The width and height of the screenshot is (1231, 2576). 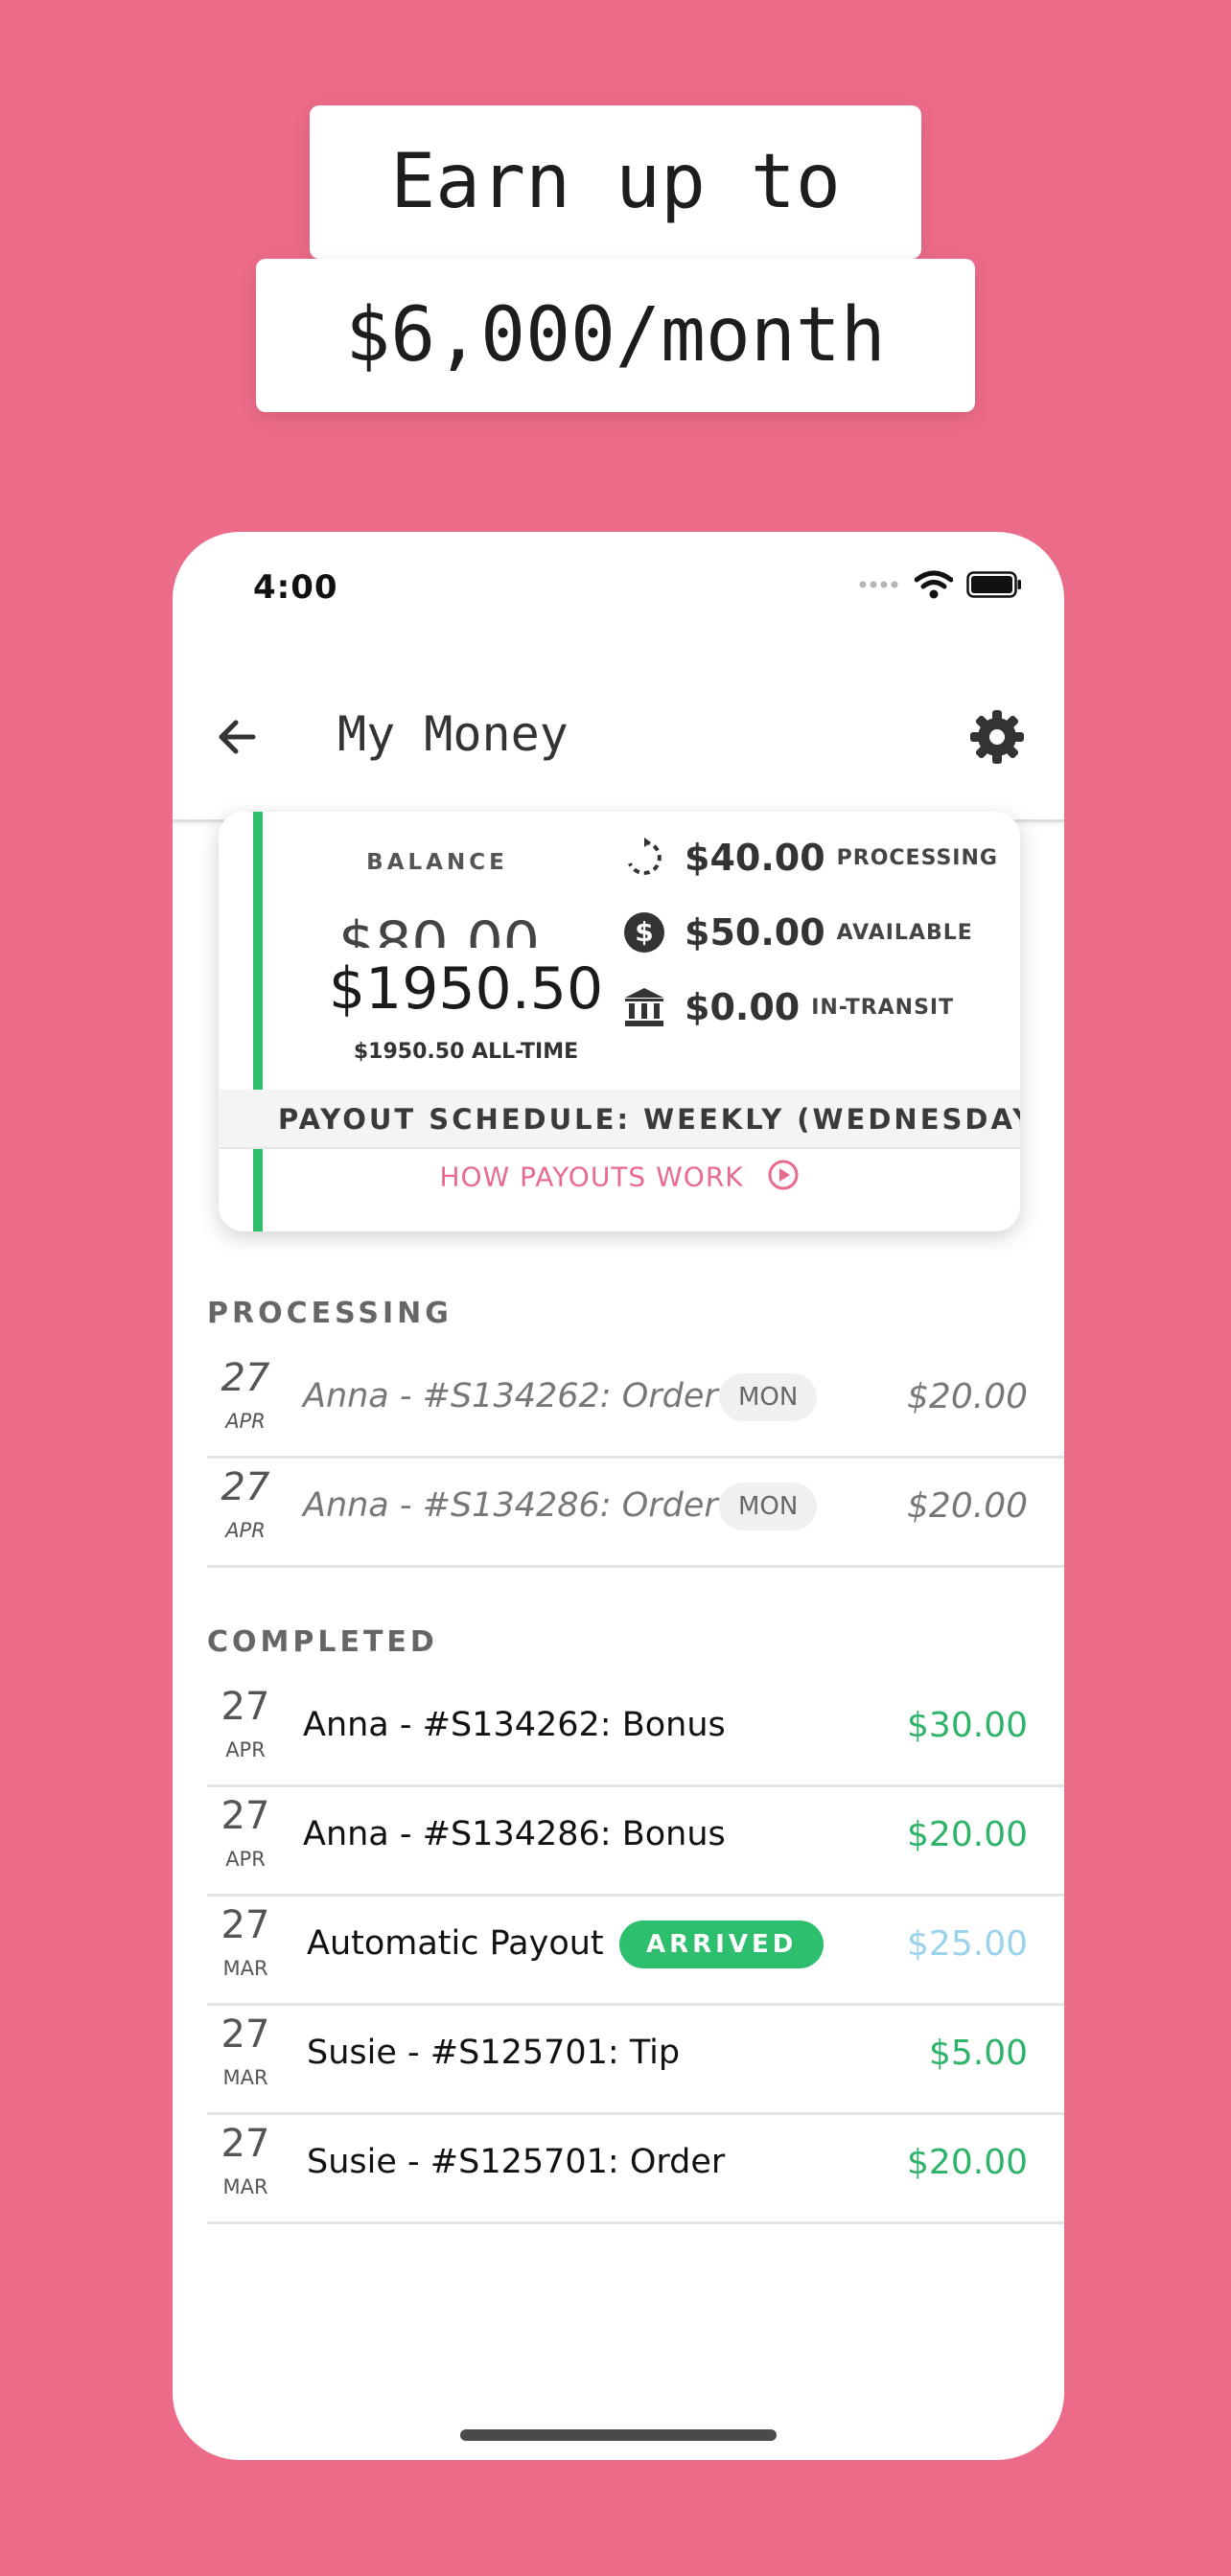 What do you see at coordinates (978, 2053) in the screenshot?
I see `item-amount: $5.00` at bounding box center [978, 2053].